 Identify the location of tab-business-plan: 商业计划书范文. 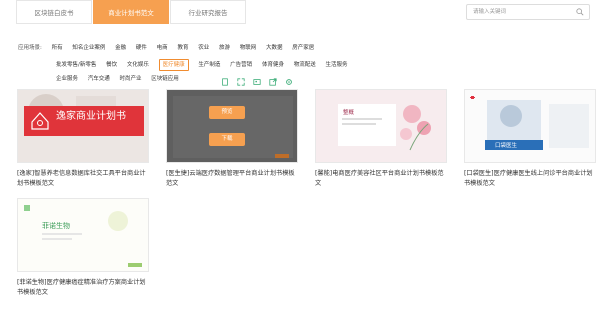
(131, 12).